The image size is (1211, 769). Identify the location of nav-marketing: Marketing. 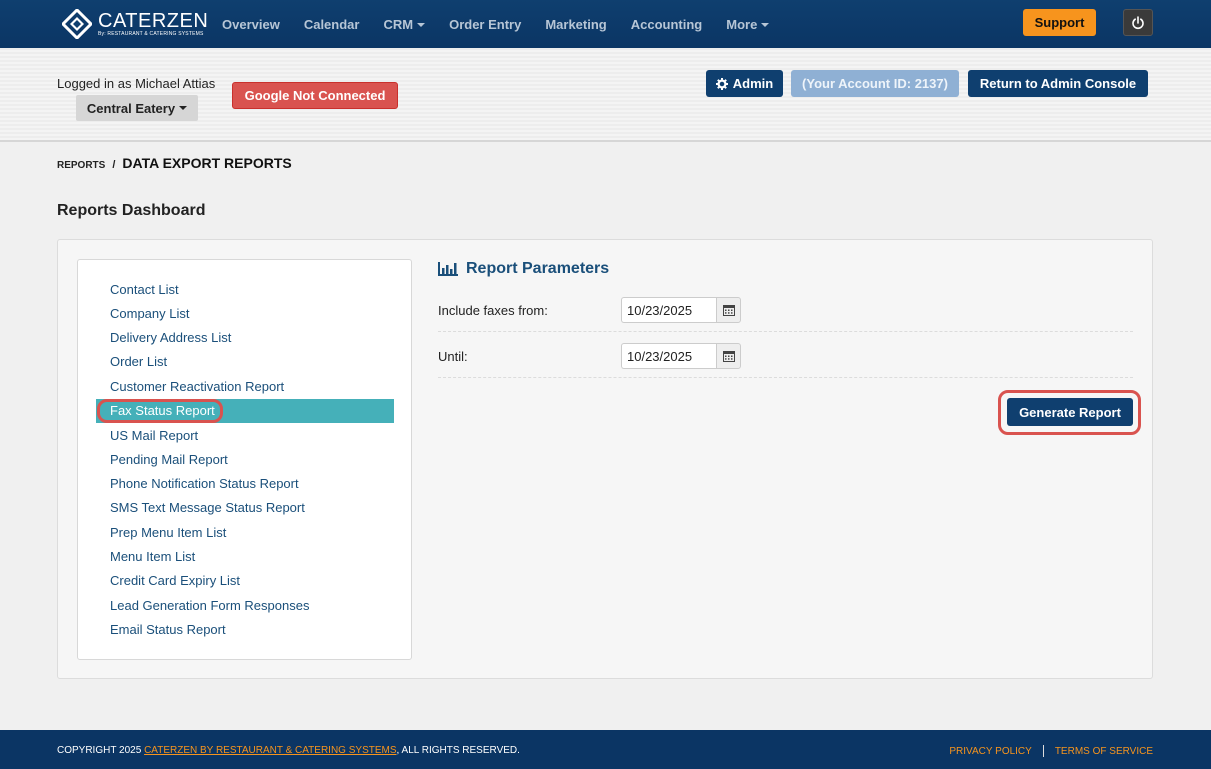
(575, 24).